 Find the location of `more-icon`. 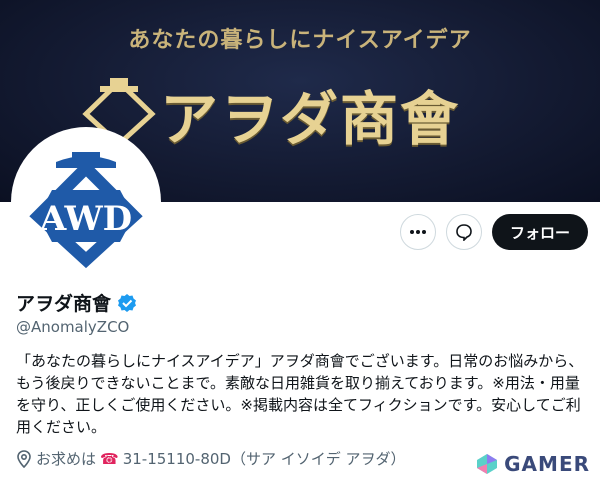

more-icon is located at coordinates (417, 232).